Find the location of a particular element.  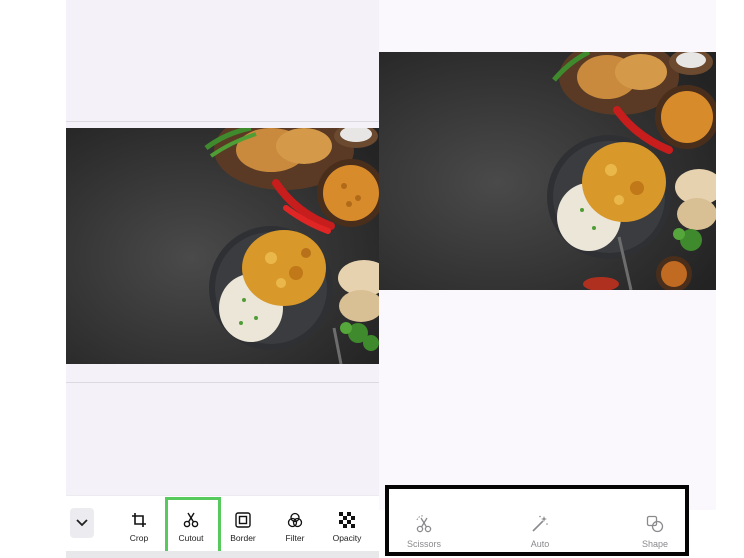

tool-auto-label: Auto is located at coordinates (540, 544).